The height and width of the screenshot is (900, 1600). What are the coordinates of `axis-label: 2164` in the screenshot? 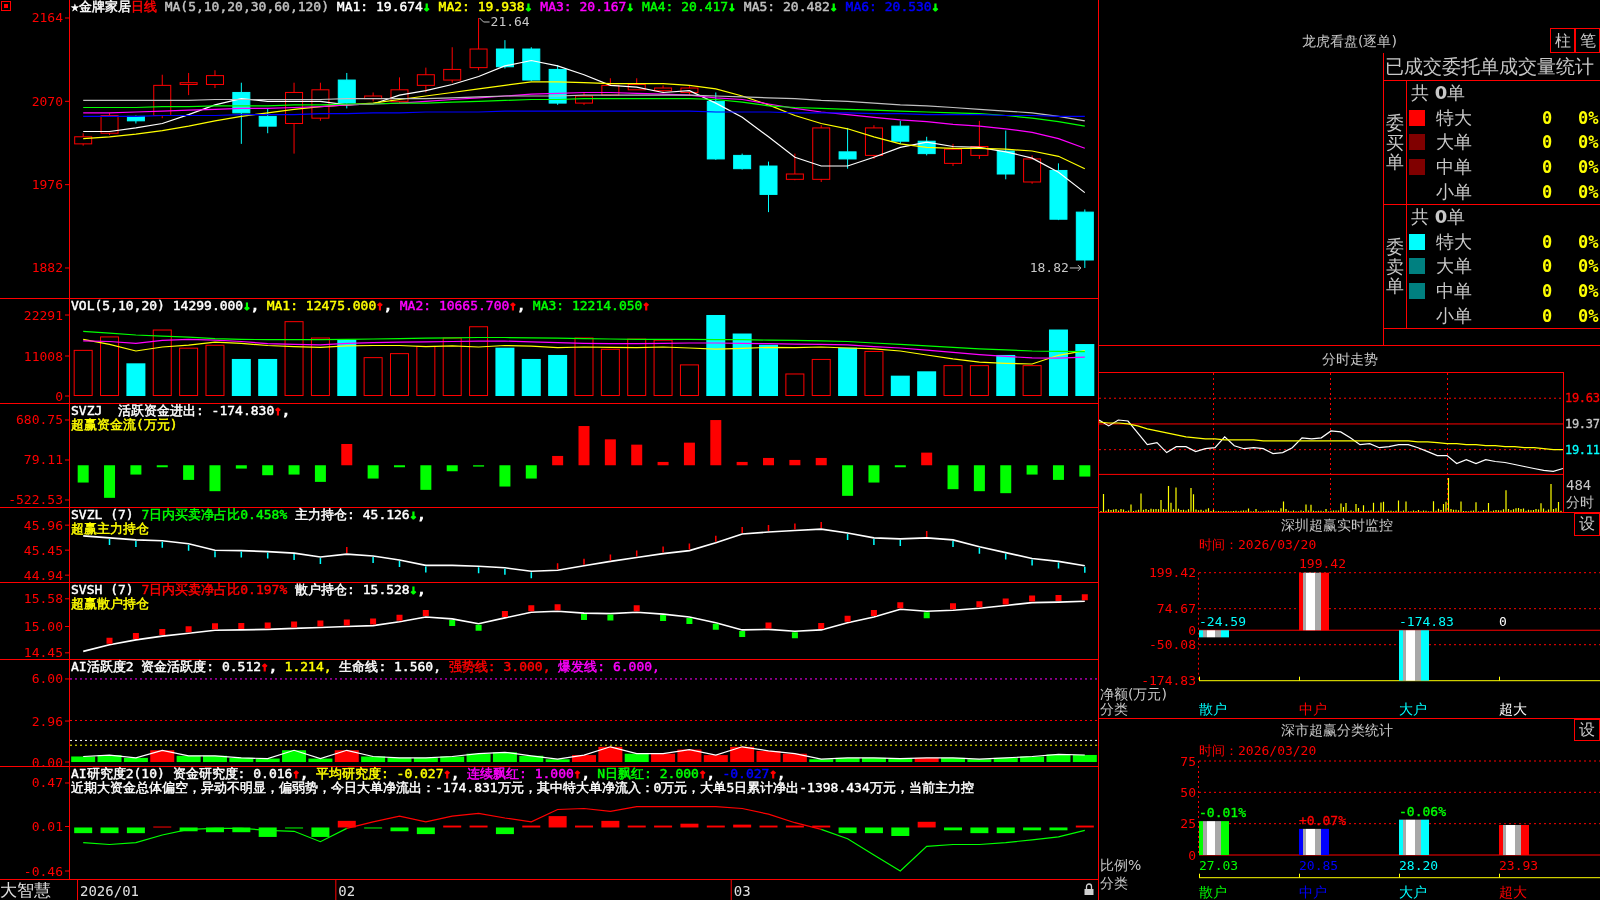 It's located at (47, 18).